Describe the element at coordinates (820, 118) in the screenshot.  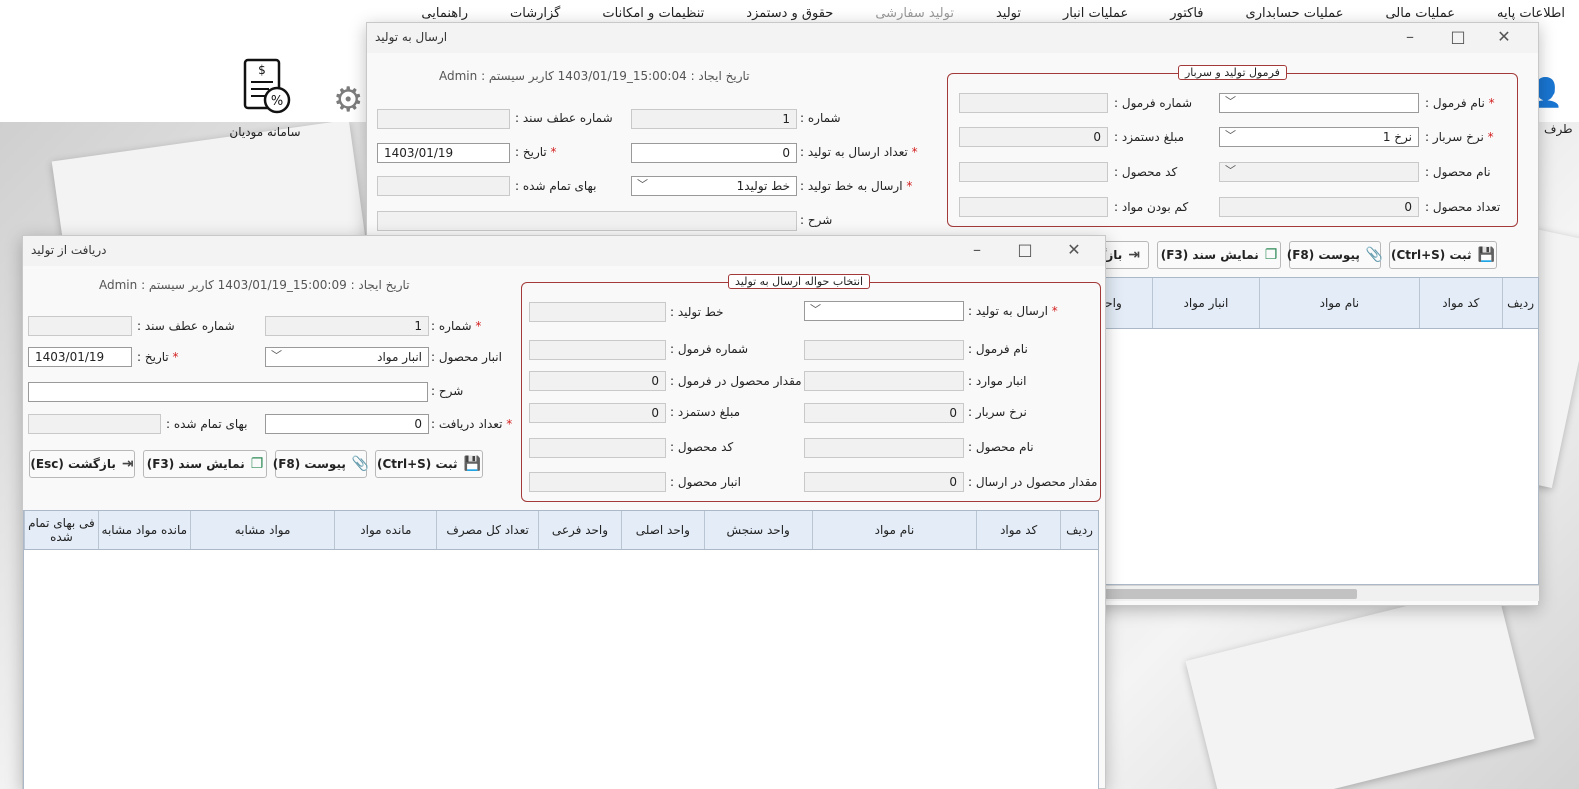
I see `number-label: شماره :` at that location.